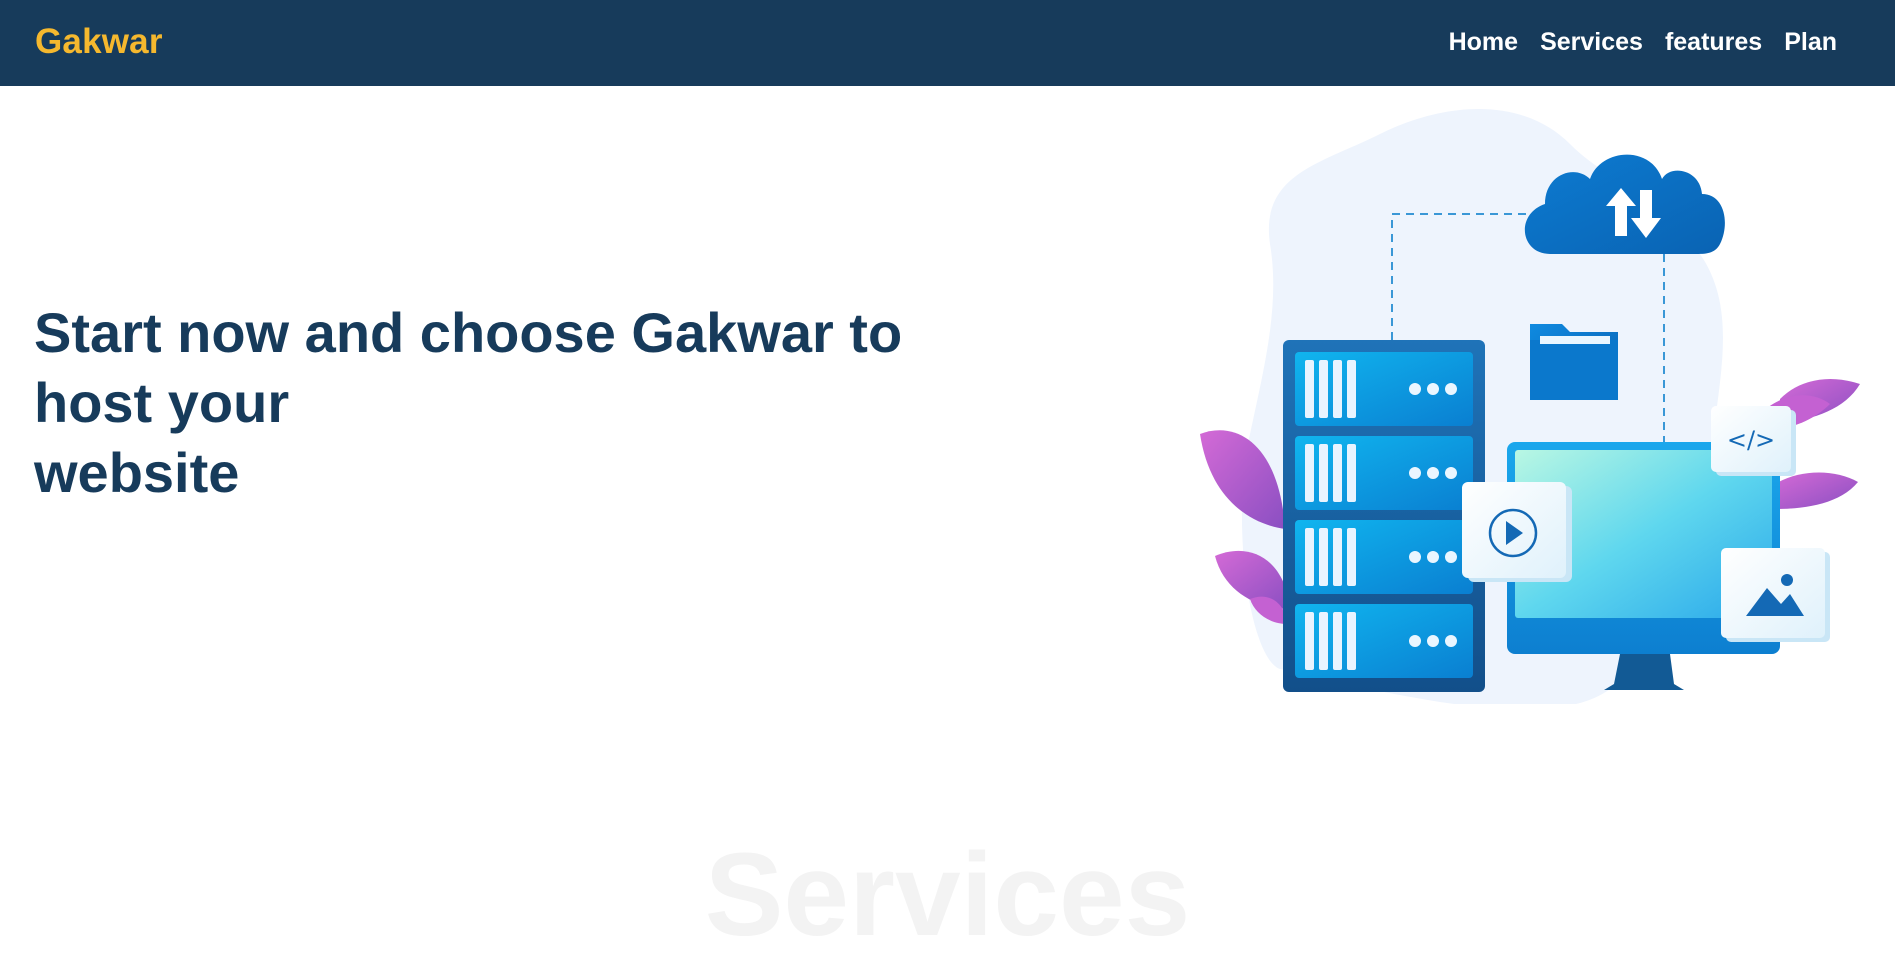 The height and width of the screenshot is (961, 1895). I want to click on nav-item-plan: Plan, so click(1799, 42).